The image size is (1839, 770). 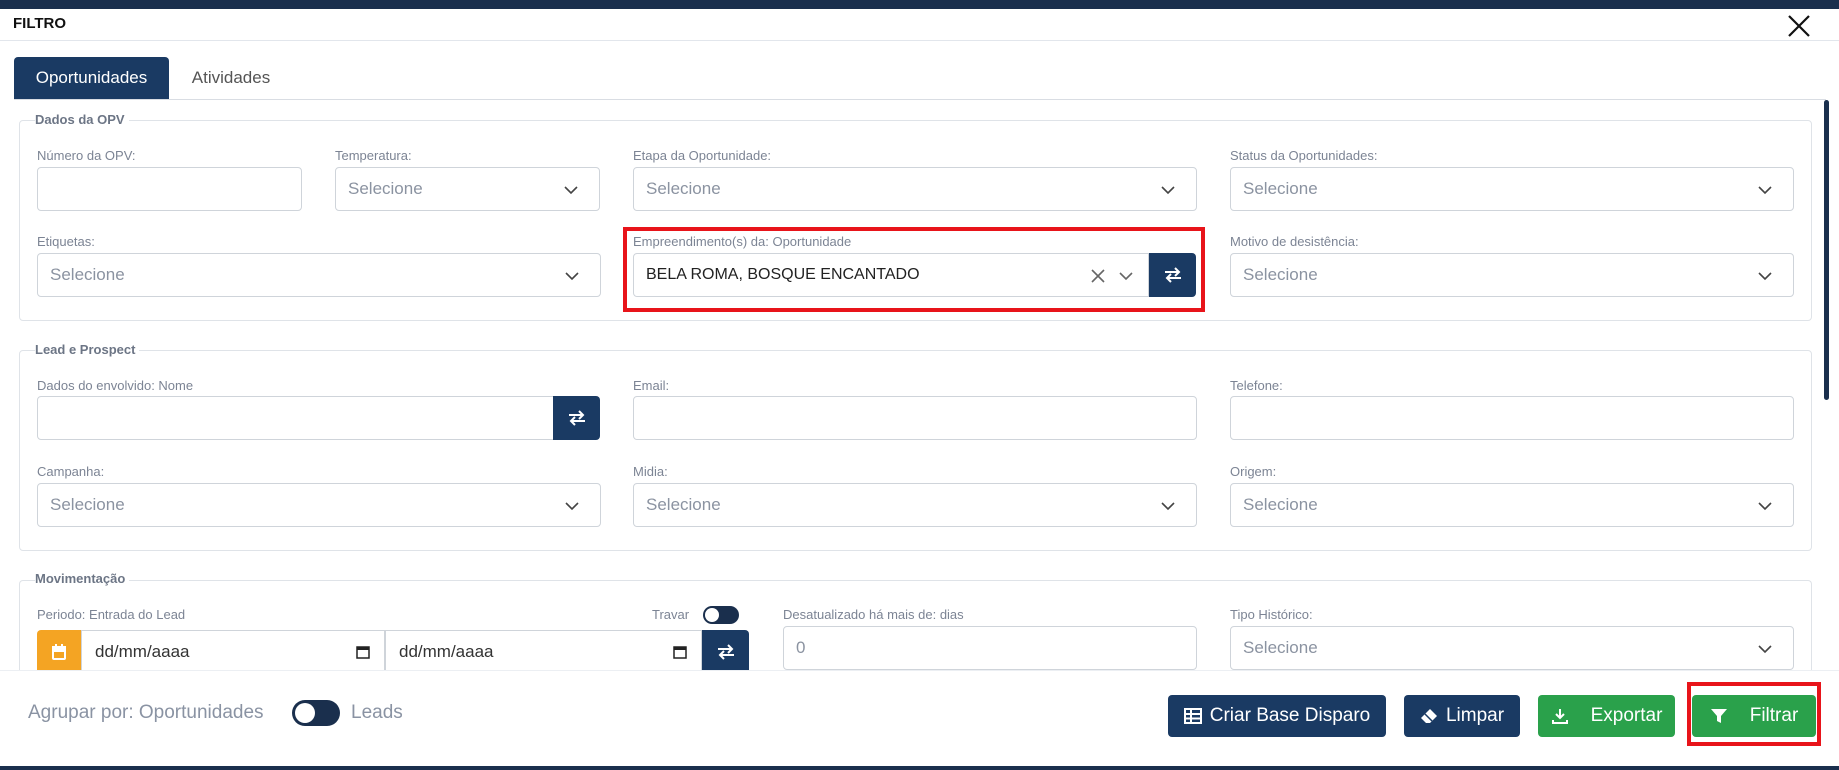 I want to click on filtrar-button: Filtrar, so click(x=1754, y=716).